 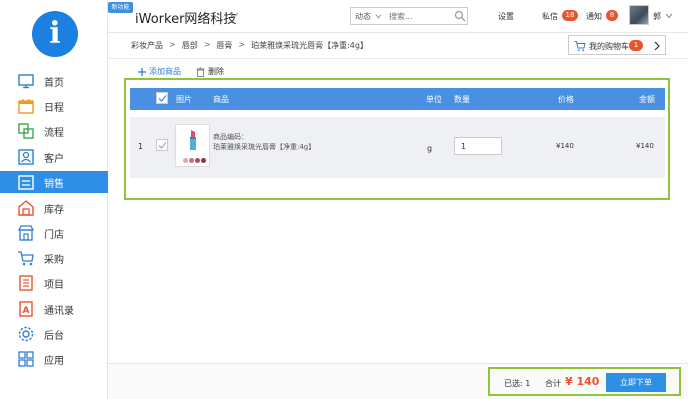 I want to click on breadcrumb: 彩妆产品 > 唇部 > 唇膏 > 珀莱雅焕采琉光唇膏【净重:4g】, so click(x=249, y=45).